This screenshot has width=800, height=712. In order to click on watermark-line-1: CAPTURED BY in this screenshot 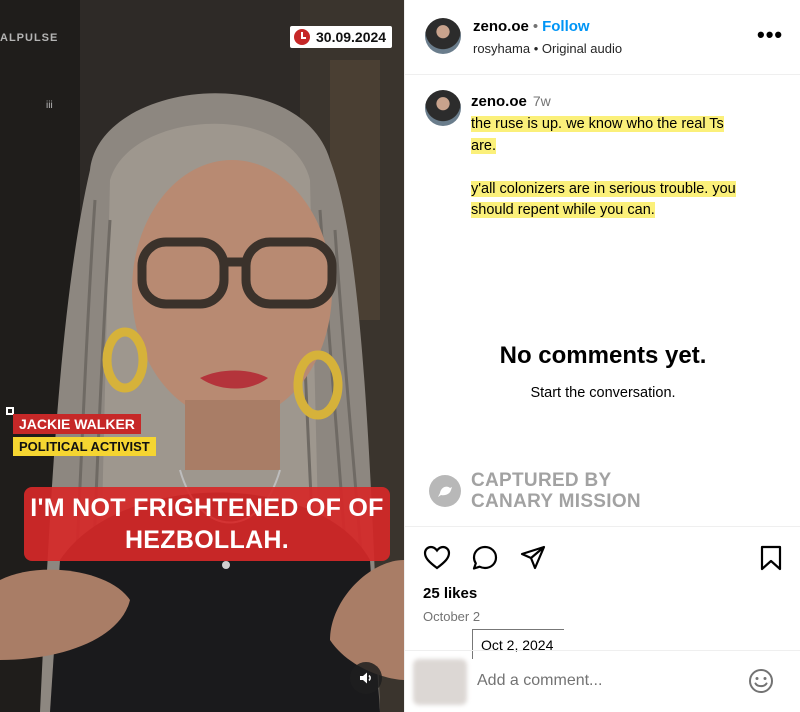, I will do `click(541, 480)`.